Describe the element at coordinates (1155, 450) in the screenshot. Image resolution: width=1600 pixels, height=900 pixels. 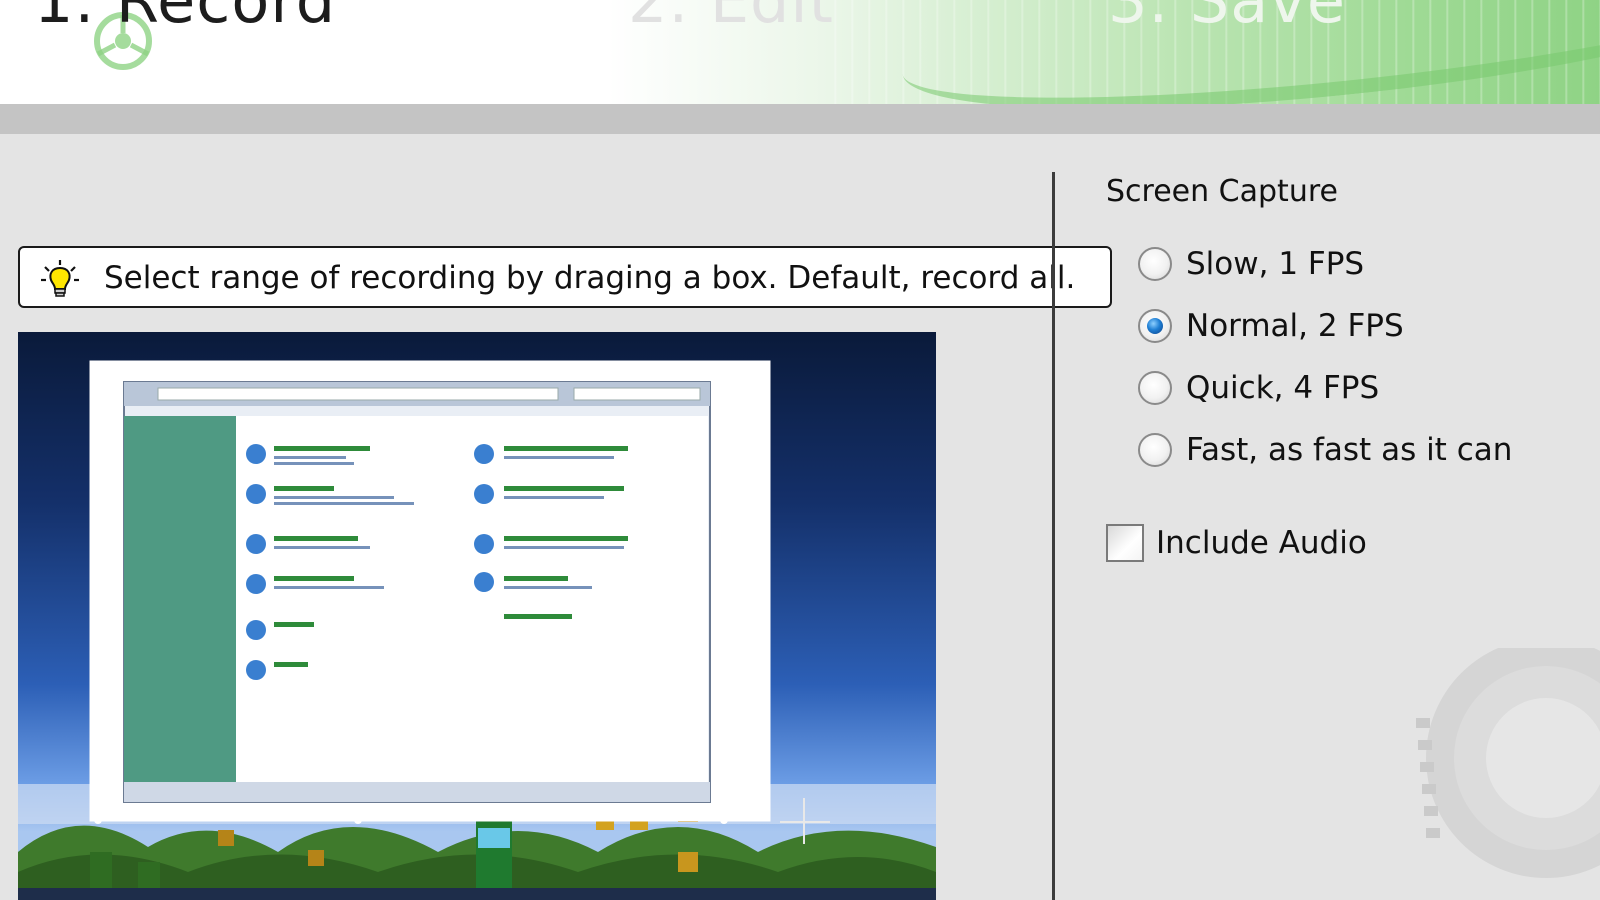
I see `radio-fast` at that location.